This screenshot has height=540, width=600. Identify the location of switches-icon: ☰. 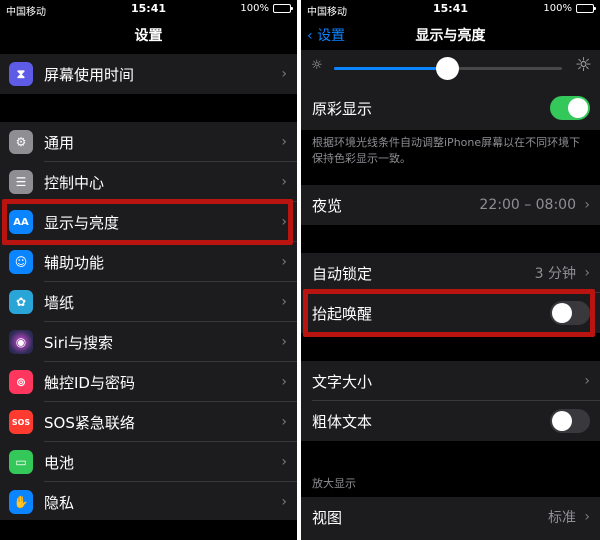
(21, 182).